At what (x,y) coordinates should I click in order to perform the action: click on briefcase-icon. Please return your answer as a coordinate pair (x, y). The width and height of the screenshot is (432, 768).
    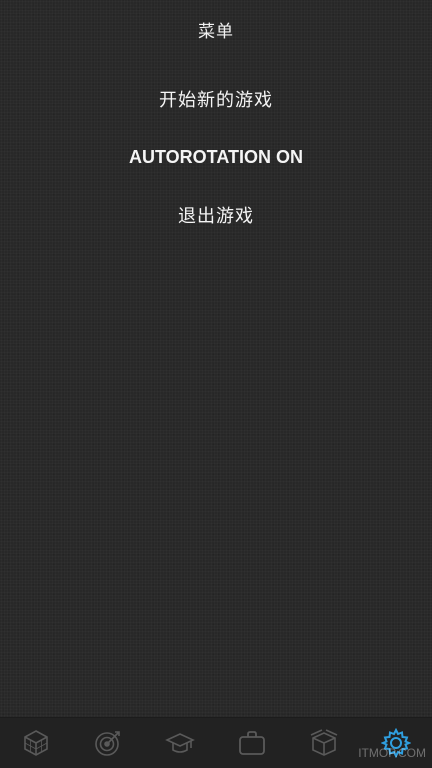
    Looking at the image, I should click on (252, 743).